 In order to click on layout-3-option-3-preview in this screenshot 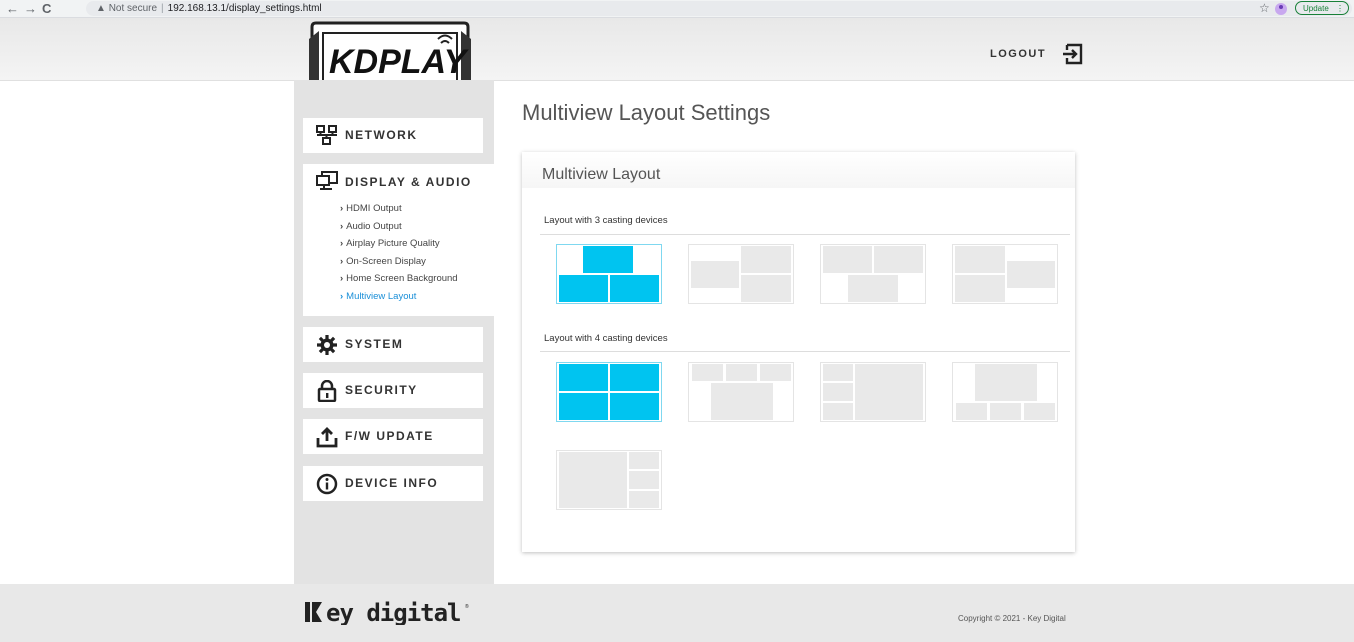, I will do `click(873, 274)`.